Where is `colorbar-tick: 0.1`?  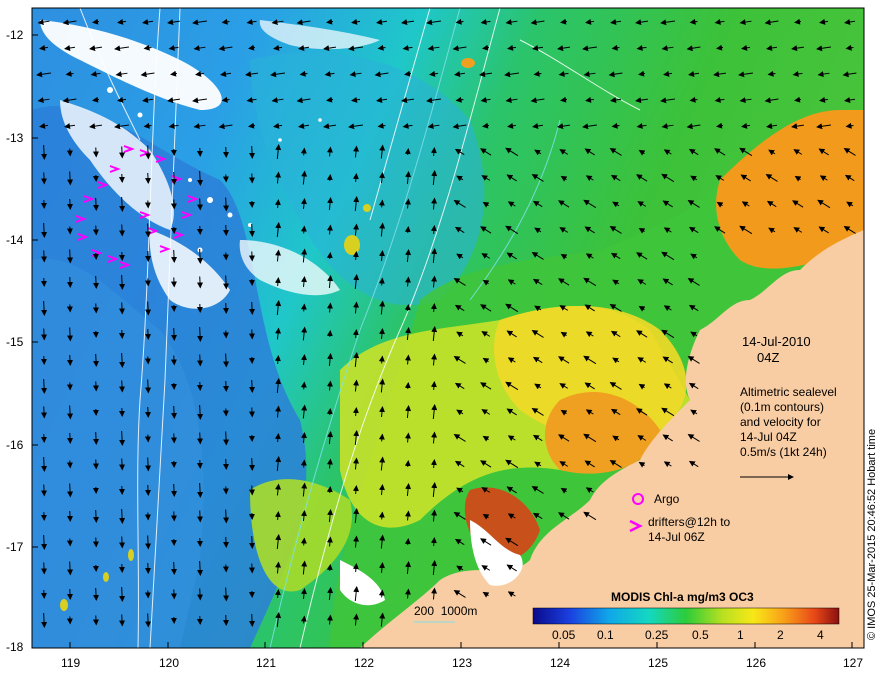
colorbar-tick: 0.1 is located at coordinates (605, 635).